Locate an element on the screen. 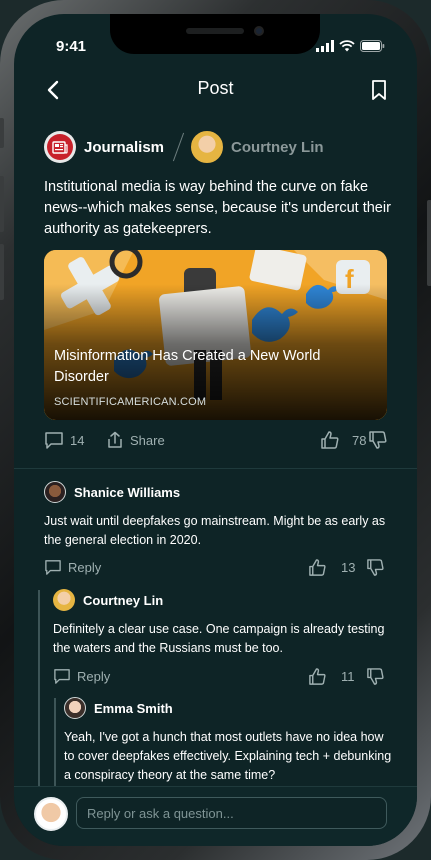  comment-count: 14 is located at coordinates (77, 440).